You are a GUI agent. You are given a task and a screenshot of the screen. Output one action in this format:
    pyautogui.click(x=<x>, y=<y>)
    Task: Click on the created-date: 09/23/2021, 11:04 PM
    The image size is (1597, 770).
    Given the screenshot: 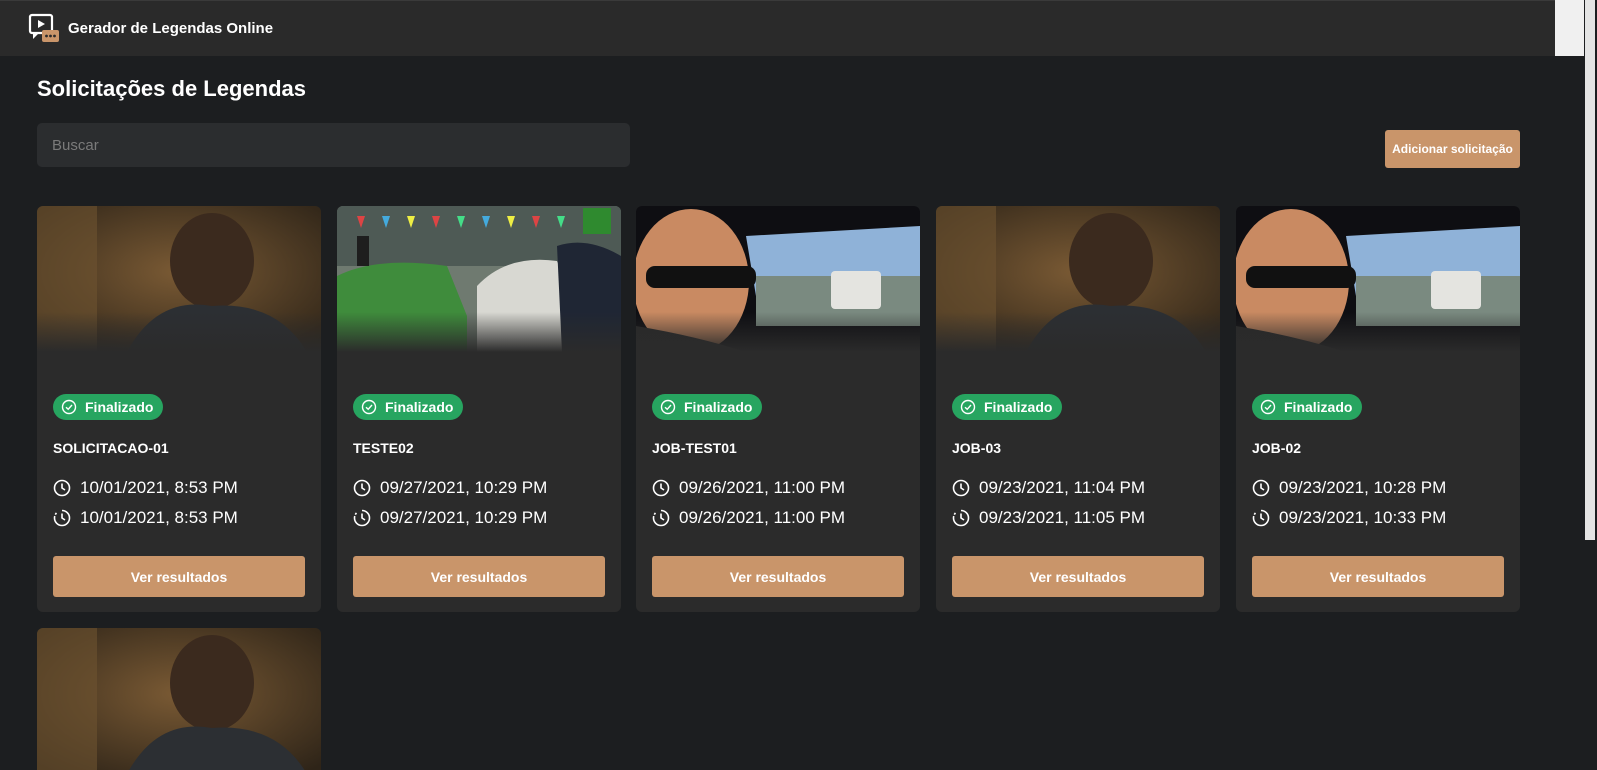 What is the action you would take?
    pyautogui.click(x=1048, y=488)
    